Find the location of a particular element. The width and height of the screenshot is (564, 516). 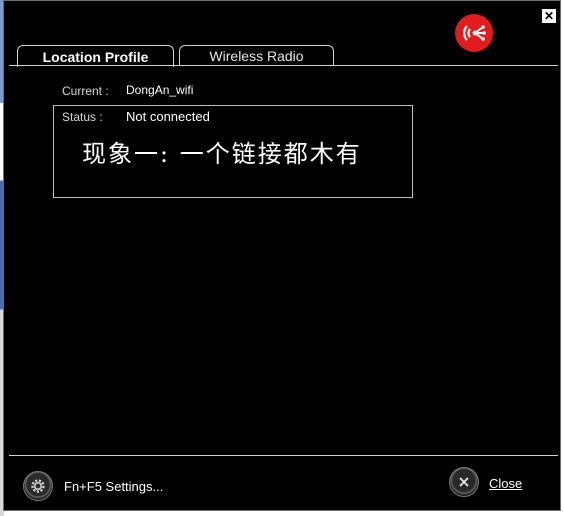

tab-wireless-radio-label: Wireless Radio is located at coordinates (256, 56).